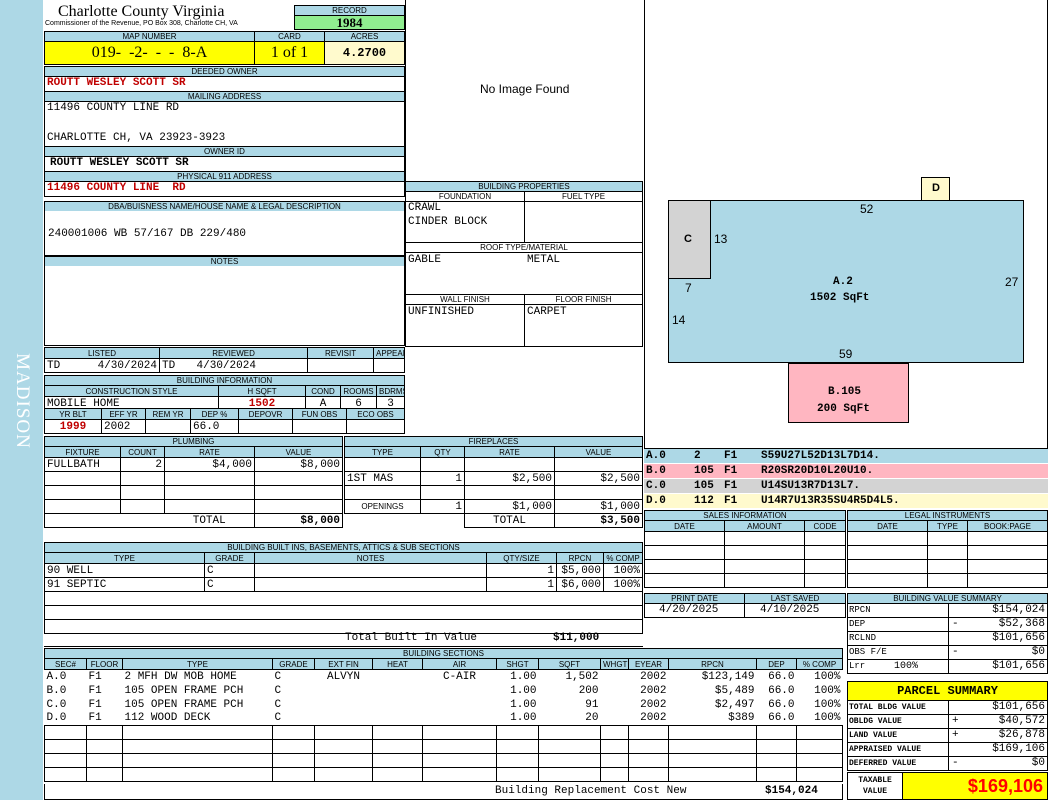 Image resolution: width=1050 pixels, height=800 pixels. What do you see at coordinates (688, 239) in the screenshot?
I see `sketch-c-label: C` at bounding box center [688, 239].